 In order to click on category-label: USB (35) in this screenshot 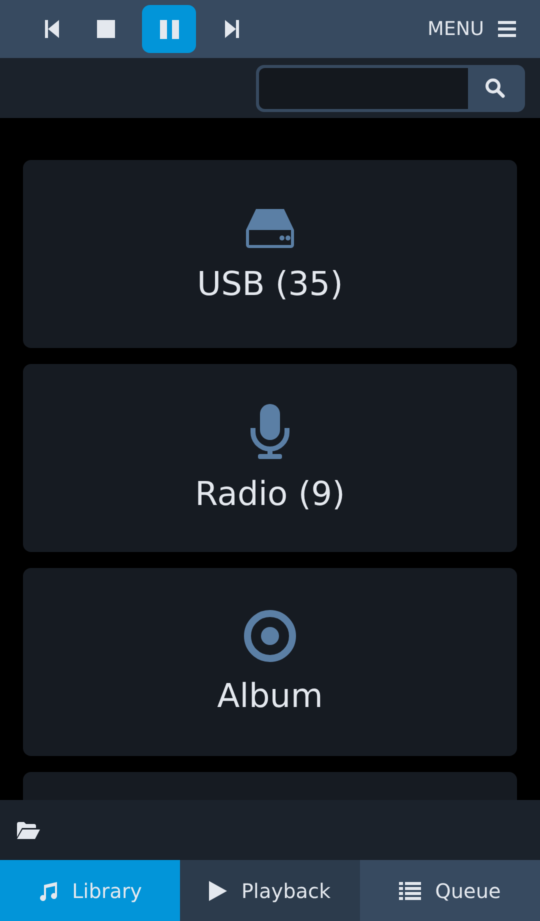, I will do `click(270, 283)`.